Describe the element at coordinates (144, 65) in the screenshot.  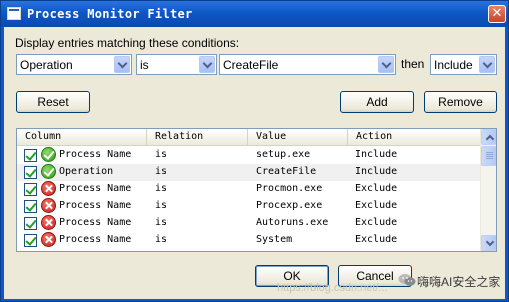
I see `relation-select-value: is` at that location.